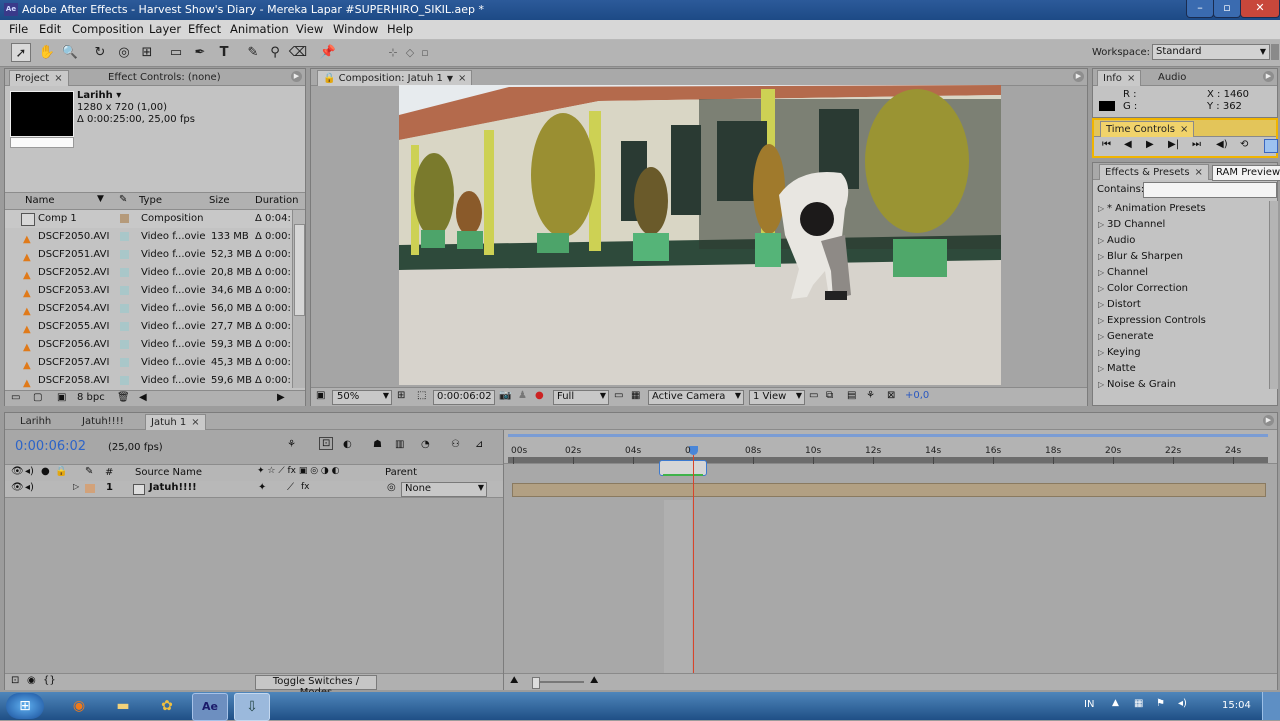 Image resolution: width=1280 pixels, height=721 pixels. What do you see at coordinates (29, 471) in the screenshot?
I see `audio-switch-icon: ◂)` at bounding box center [29, 471].